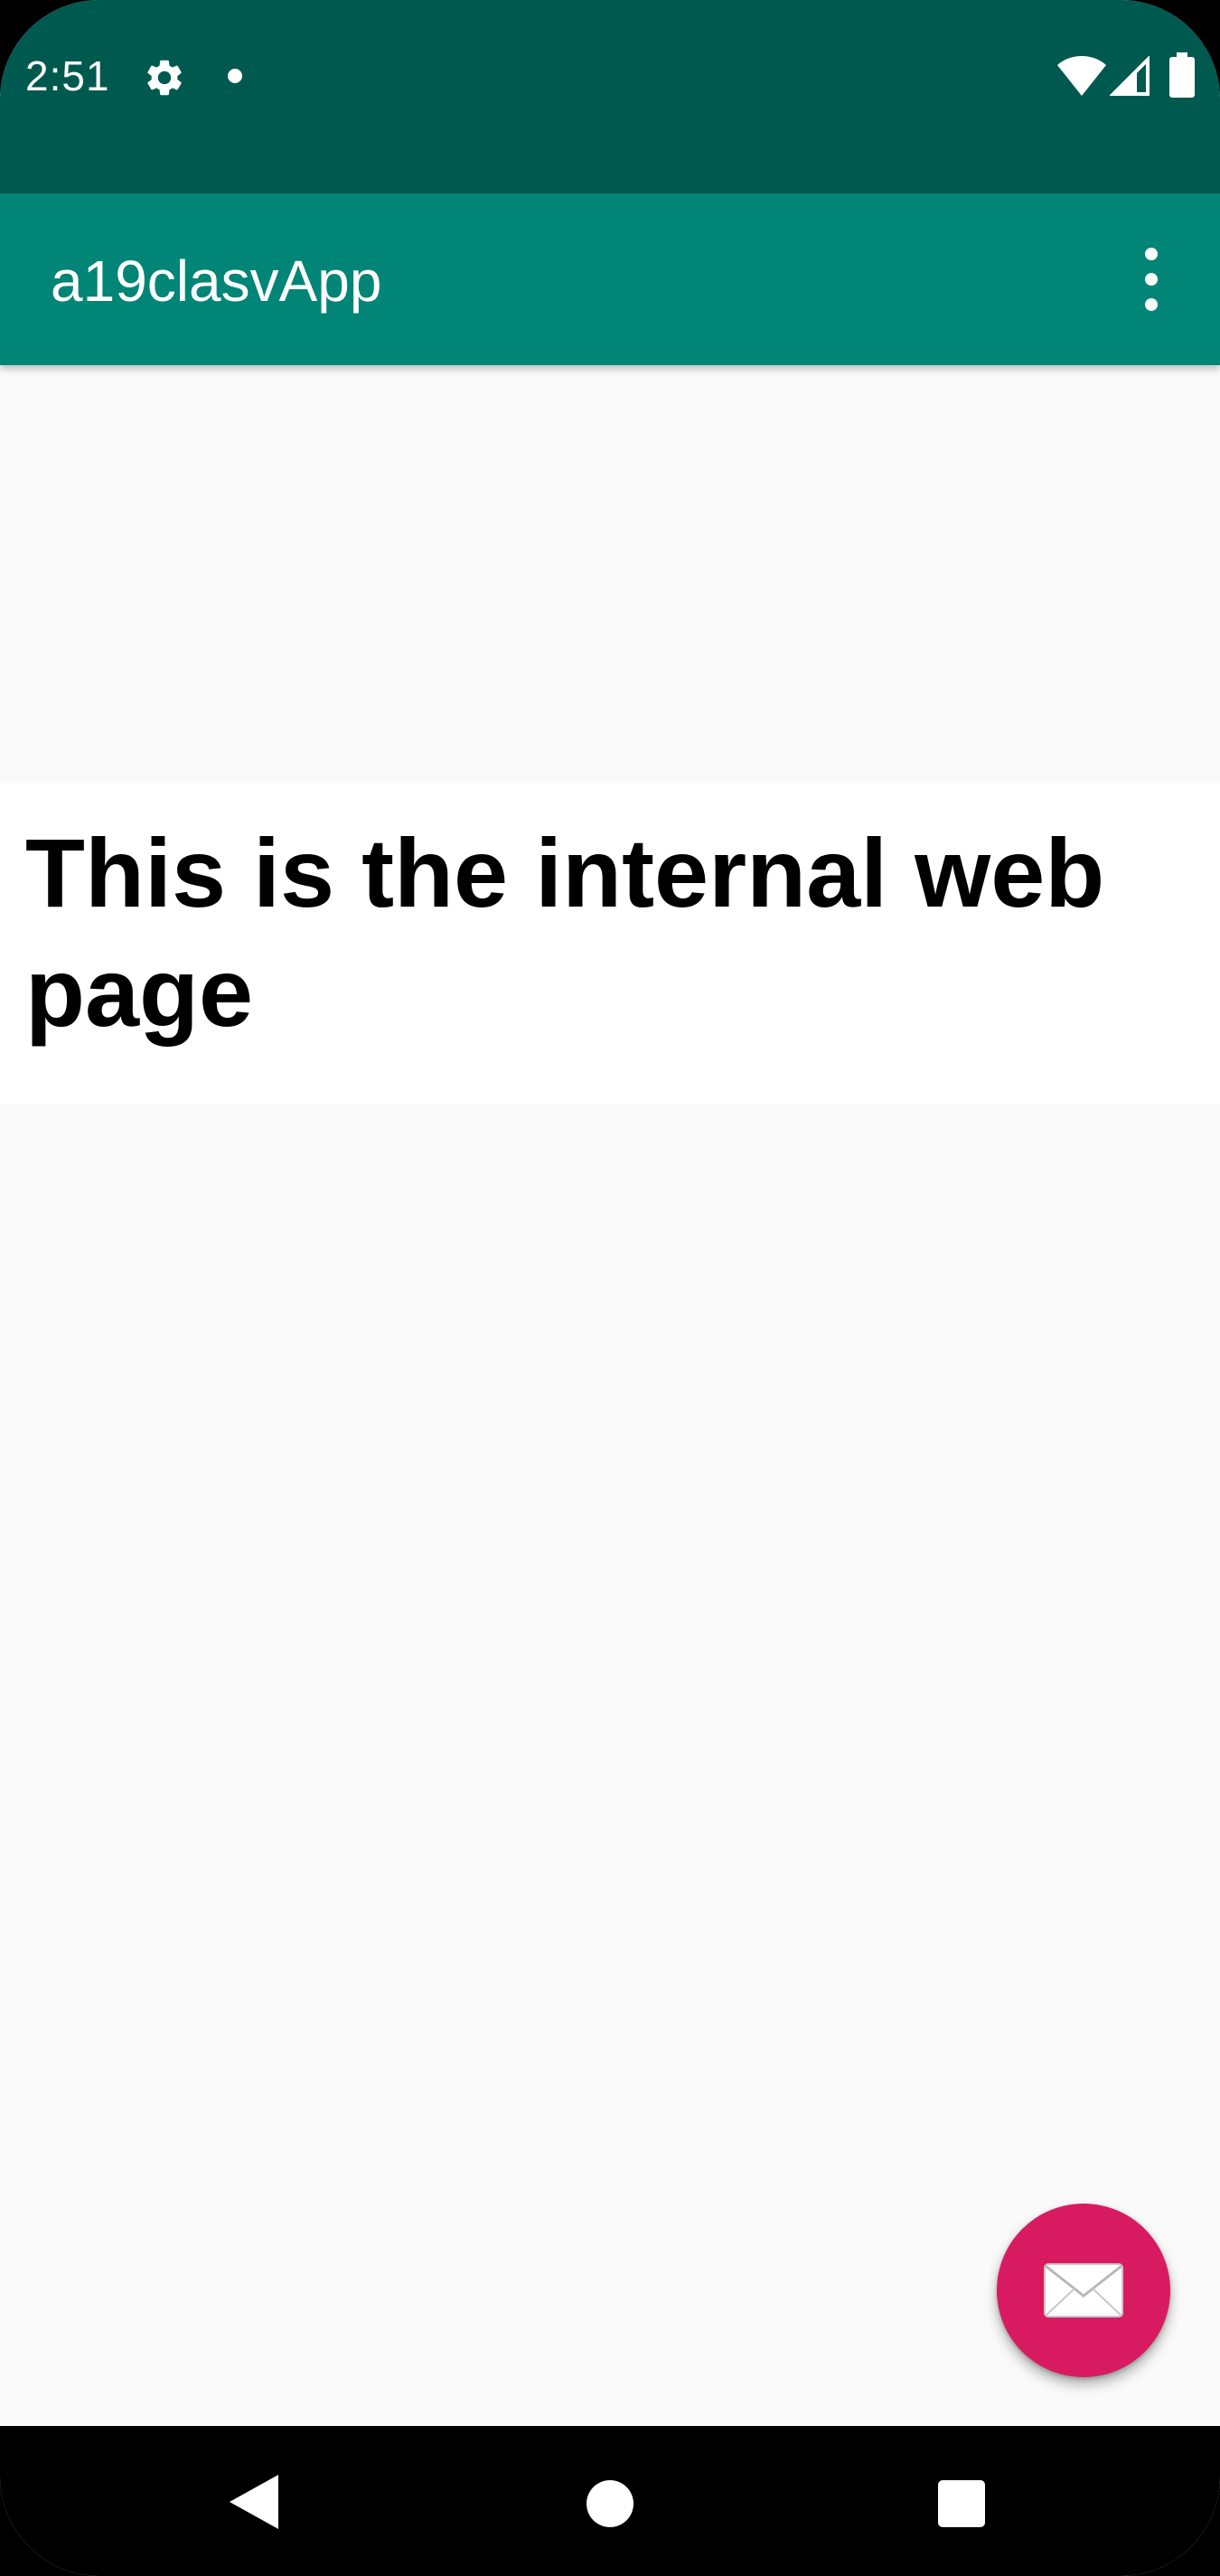 The width and height of the screenshot is (1220, 2576). I want to click on gear-icon, so click(164, 78).